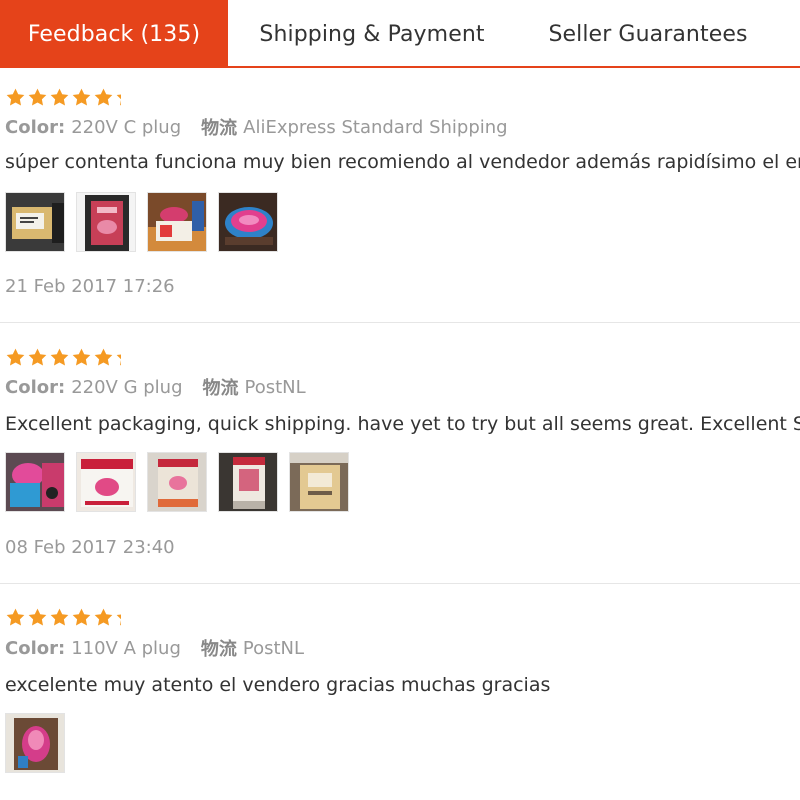 The image size is (800, 800). Describe the element at coordinates (648, 34) in the screenshot. I see `tab-seller-guarantees: Seller Guarantees` at that location.